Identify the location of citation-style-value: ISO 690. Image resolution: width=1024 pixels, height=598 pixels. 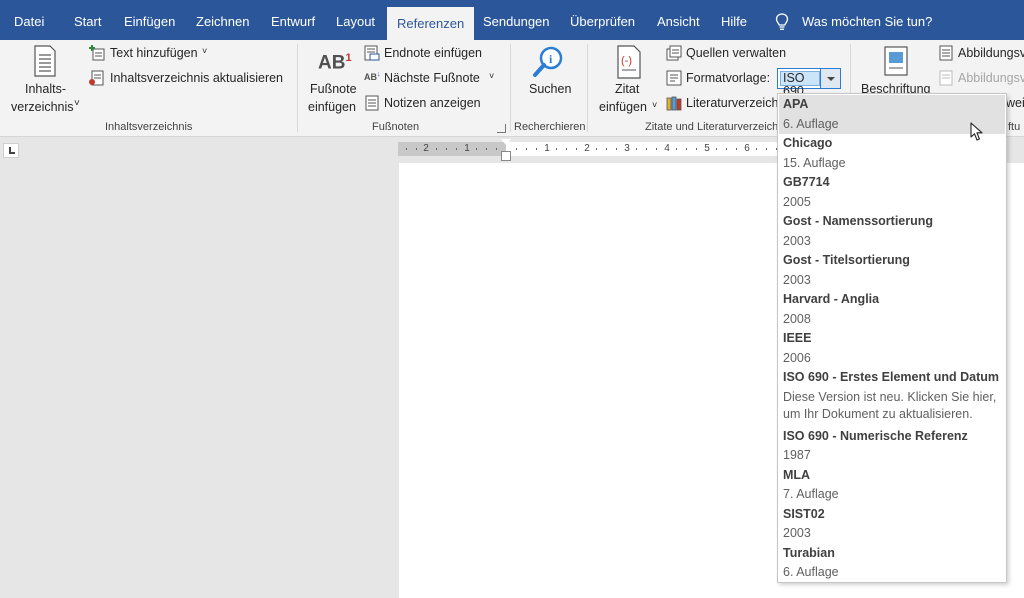
(800, 84).